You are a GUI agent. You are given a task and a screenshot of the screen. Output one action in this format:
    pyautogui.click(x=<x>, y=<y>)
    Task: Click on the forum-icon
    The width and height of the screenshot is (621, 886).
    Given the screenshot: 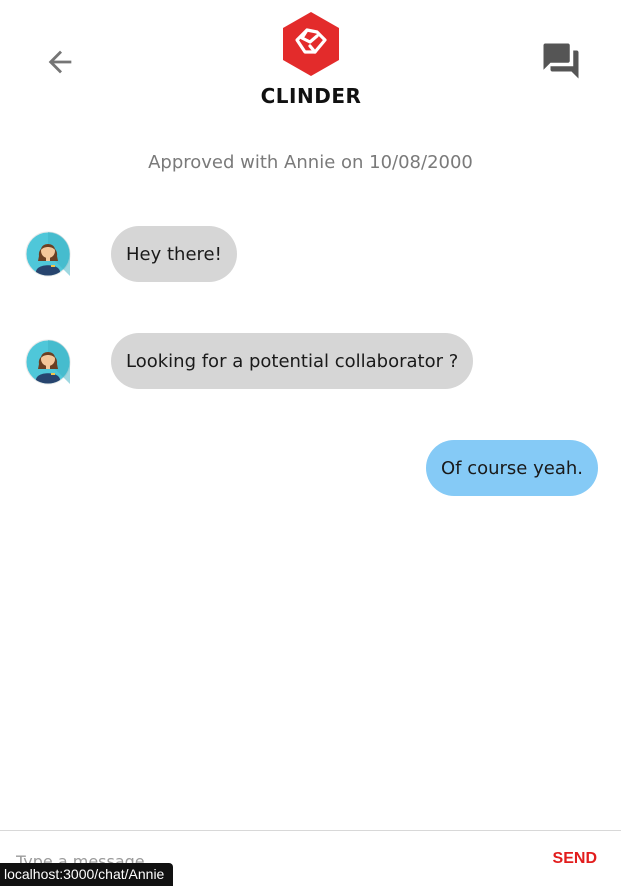 What is the action you would take?
    pyautogui.click(x=561, y=61)
    